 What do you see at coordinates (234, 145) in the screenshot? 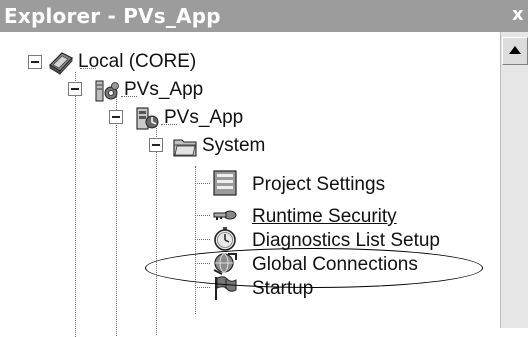
I see `tree-node-label: System` at bounding box center [234, 145].